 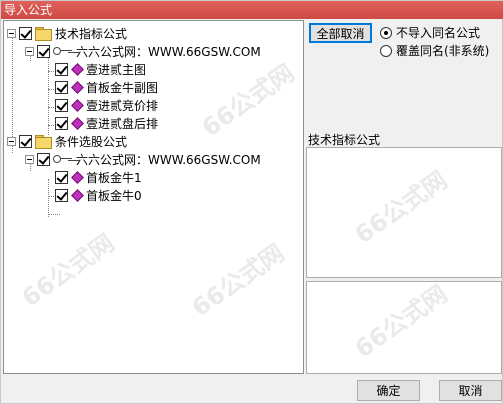 What do you see at coordinates (91, 141) in the screenshot?
I see `tree-node-label: 条件选股公式` at bounding box center [91, 141].